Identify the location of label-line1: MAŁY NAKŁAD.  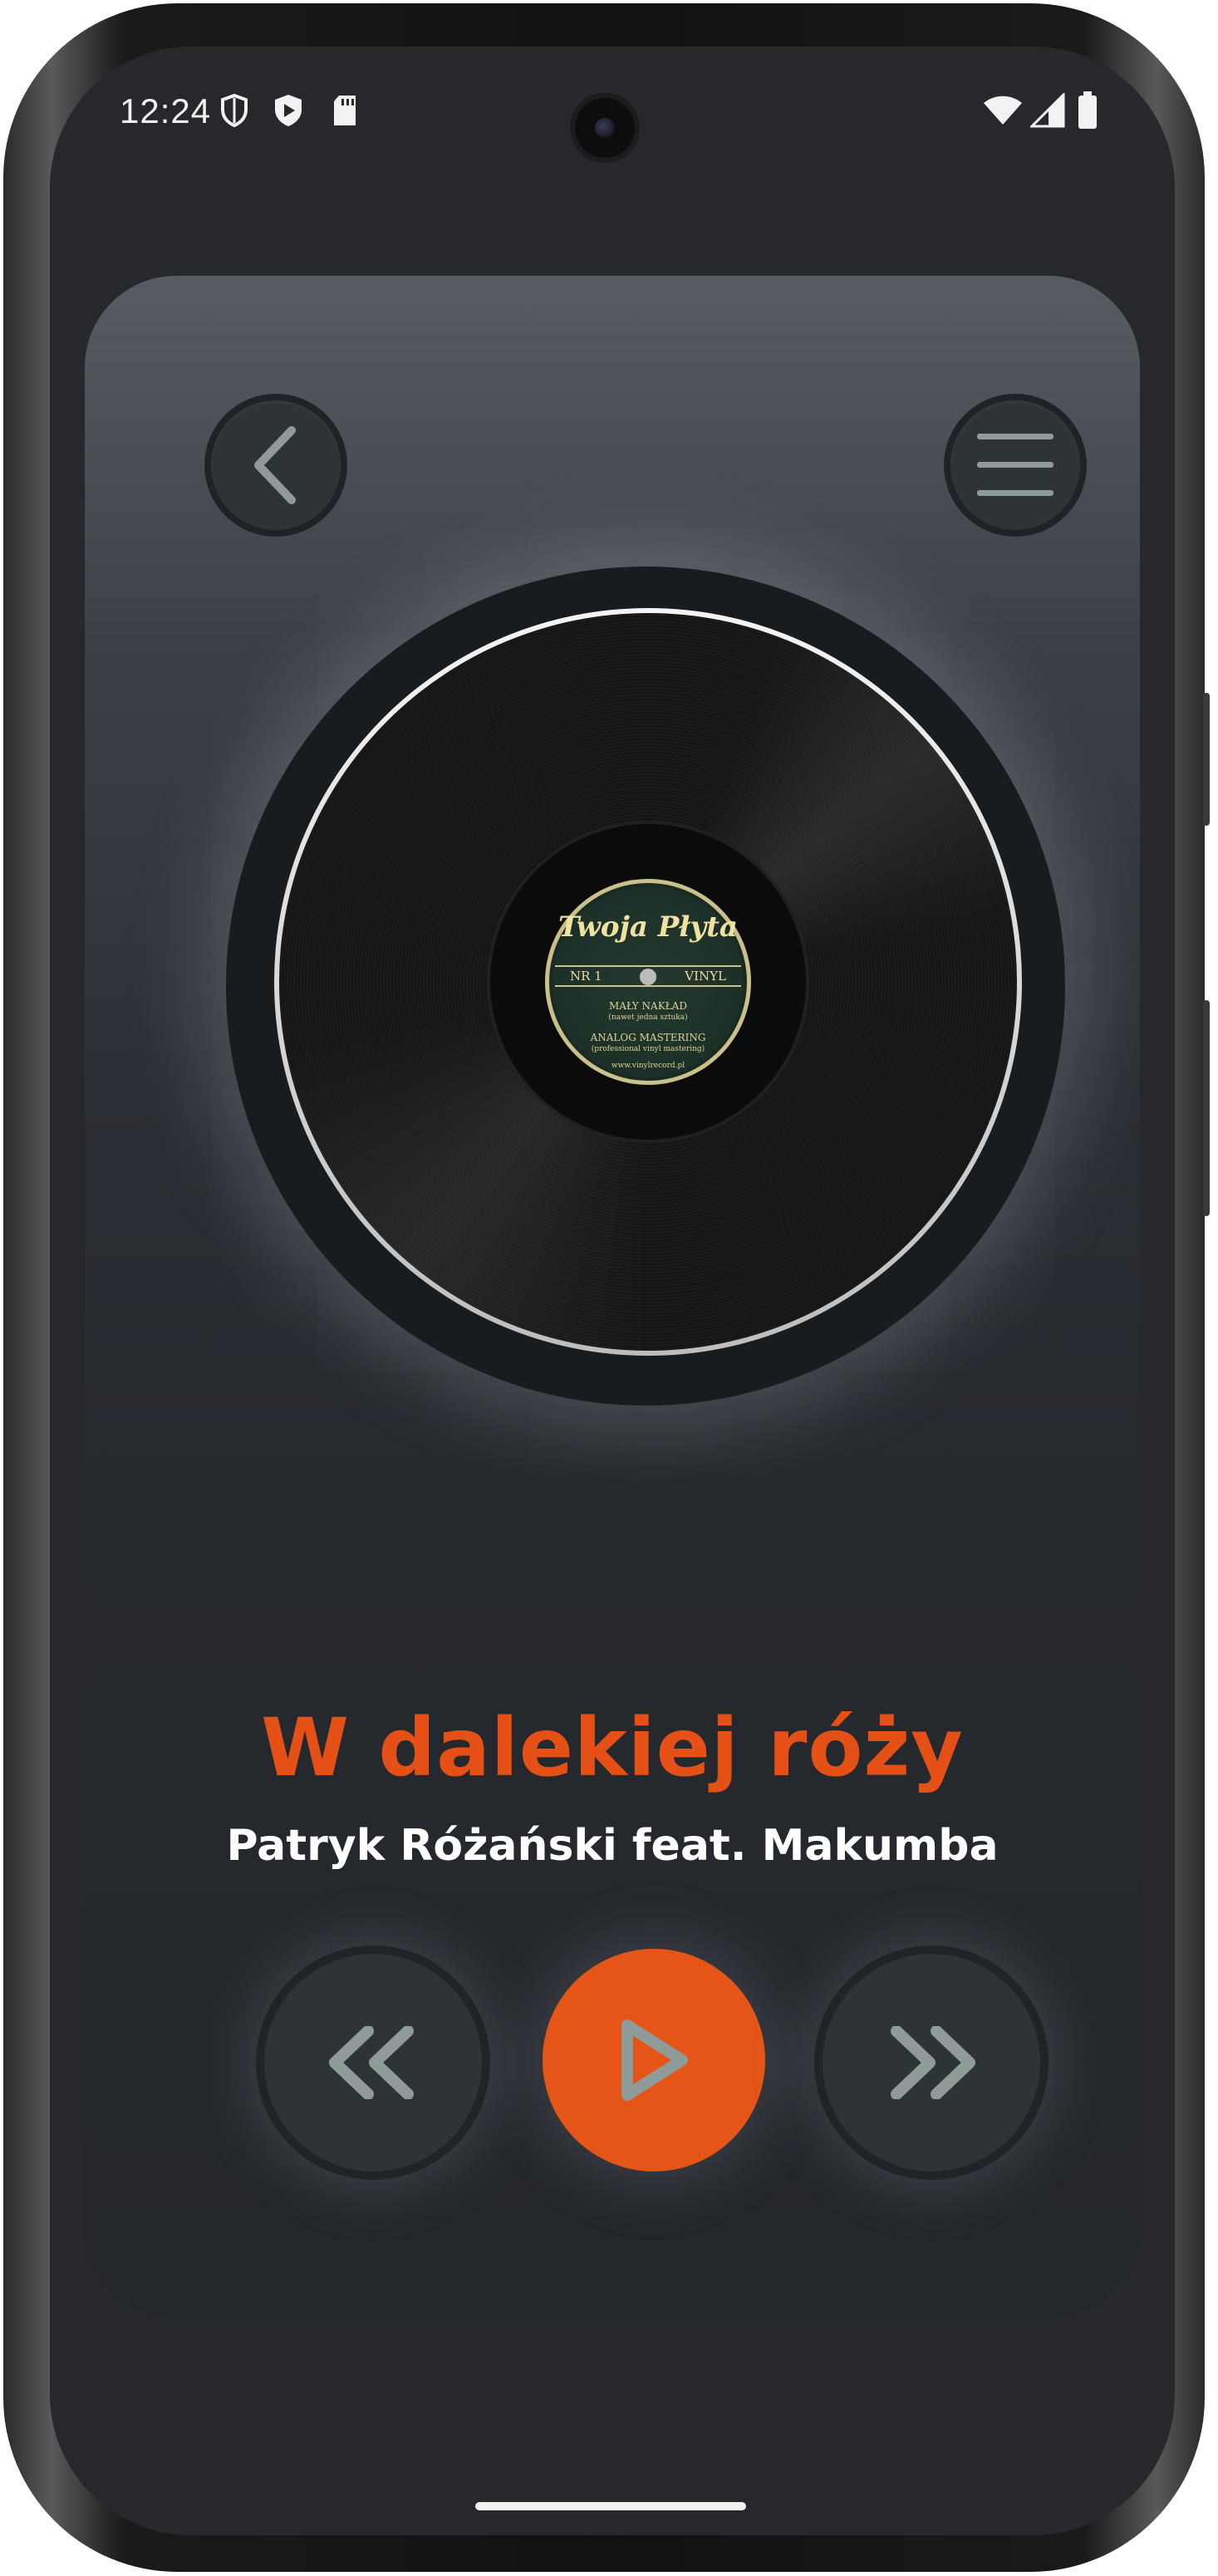
(648, 1006).